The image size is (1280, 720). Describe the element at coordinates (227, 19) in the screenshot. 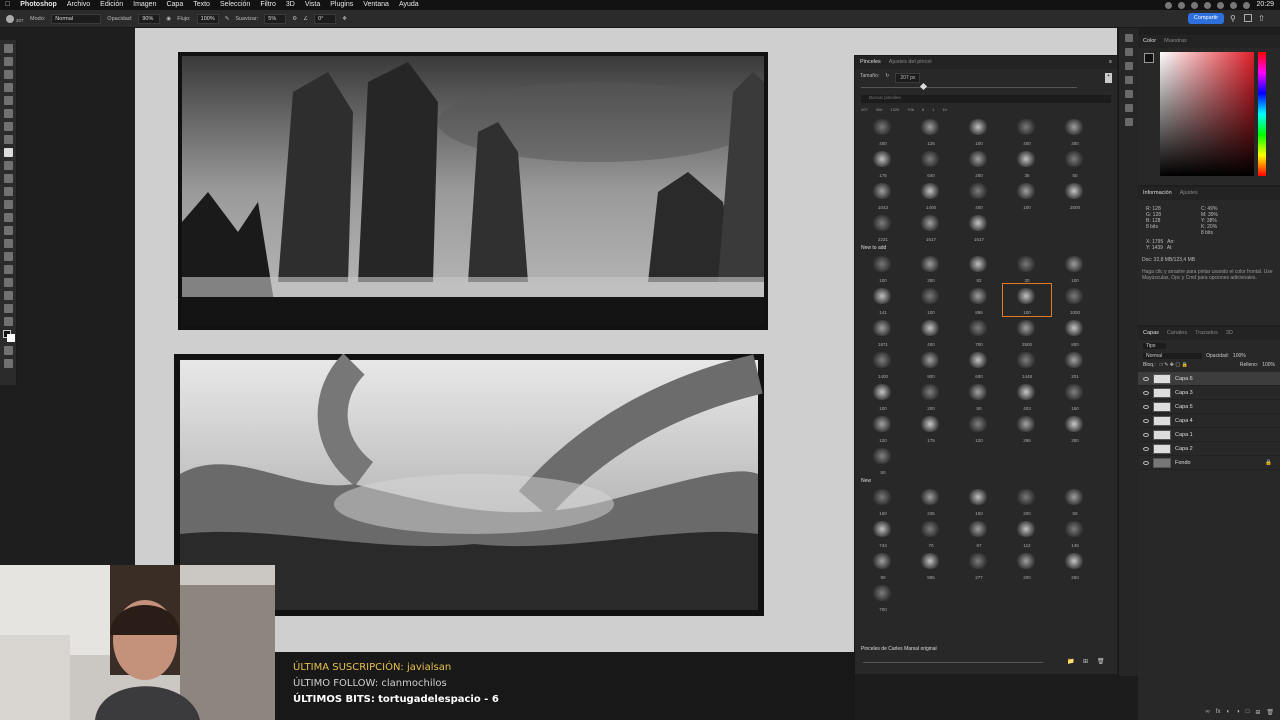

I see `airbrush-icon: ✎` at that location.